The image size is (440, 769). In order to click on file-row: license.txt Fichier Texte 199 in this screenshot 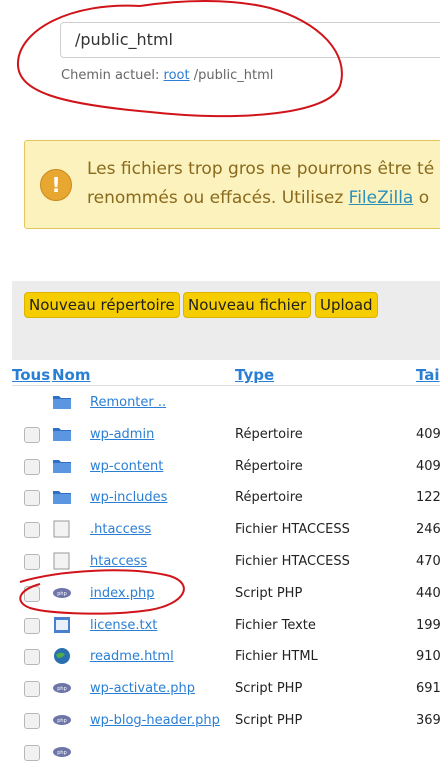, I will do `click(220, 626)`.